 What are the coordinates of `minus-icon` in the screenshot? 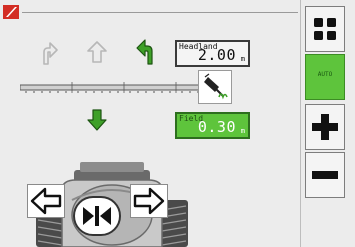 It's located at (325, 175).